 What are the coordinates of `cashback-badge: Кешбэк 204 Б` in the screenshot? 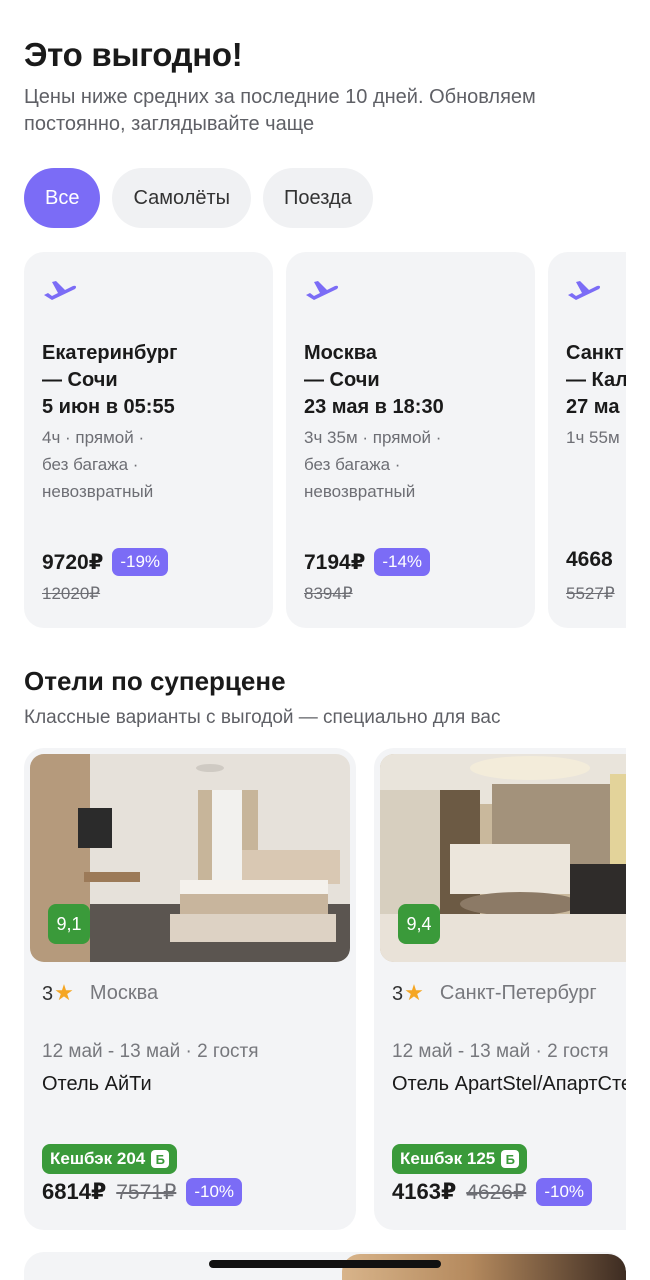 It's located at (110, 1159).